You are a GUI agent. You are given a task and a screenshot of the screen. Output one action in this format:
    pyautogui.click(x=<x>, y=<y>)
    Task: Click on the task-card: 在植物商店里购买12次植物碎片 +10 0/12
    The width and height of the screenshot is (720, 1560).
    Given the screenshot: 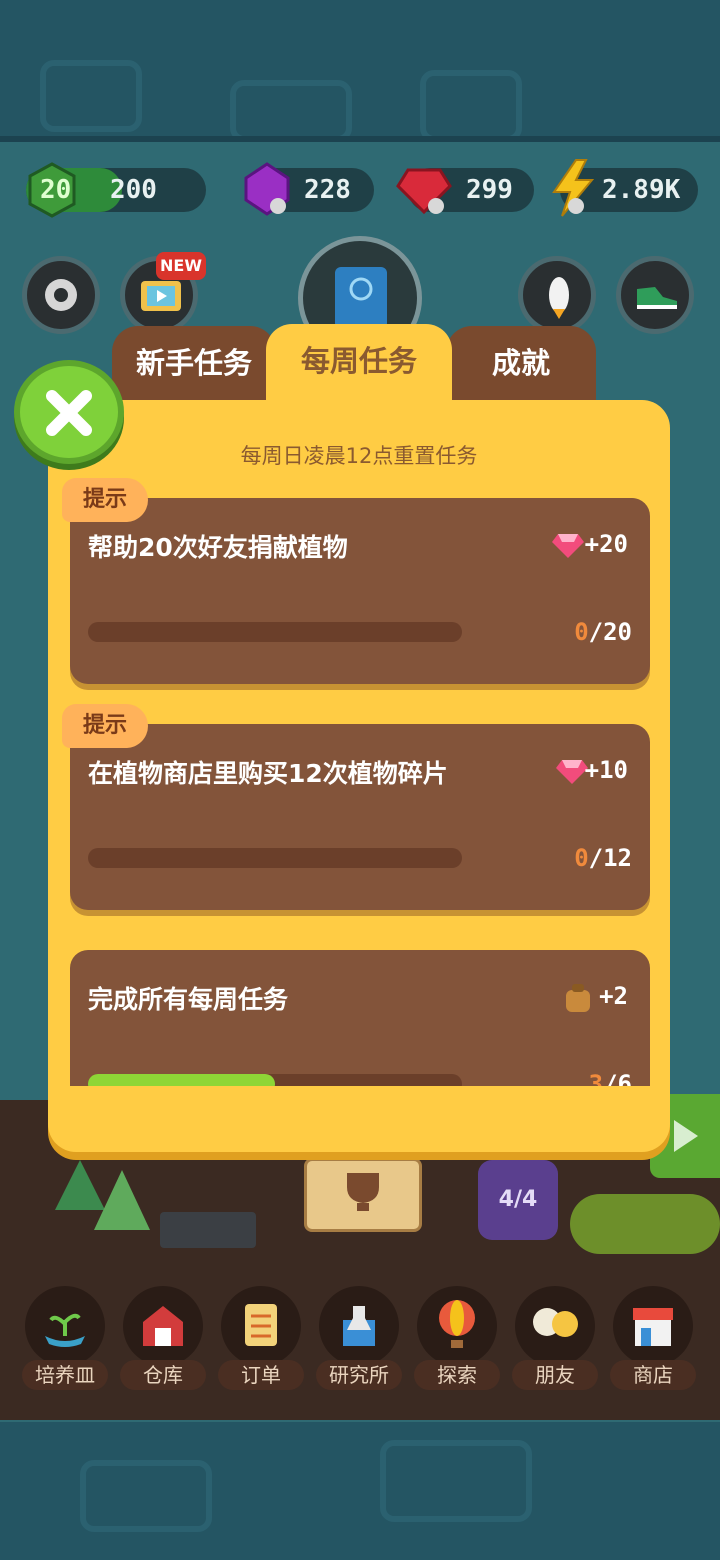 What is the action you would take?
    pyautogui.click(x=360, y=817)
    